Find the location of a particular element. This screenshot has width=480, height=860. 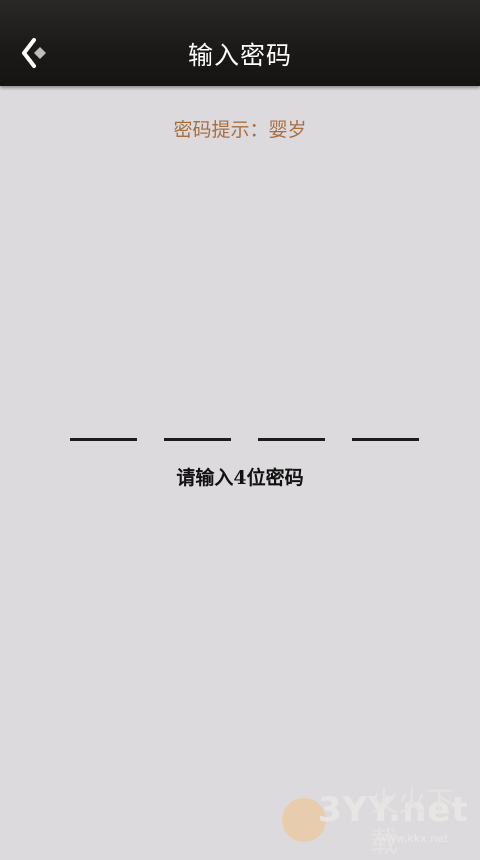

header-bar: 输入密码 is located at coordinates (240, 43).